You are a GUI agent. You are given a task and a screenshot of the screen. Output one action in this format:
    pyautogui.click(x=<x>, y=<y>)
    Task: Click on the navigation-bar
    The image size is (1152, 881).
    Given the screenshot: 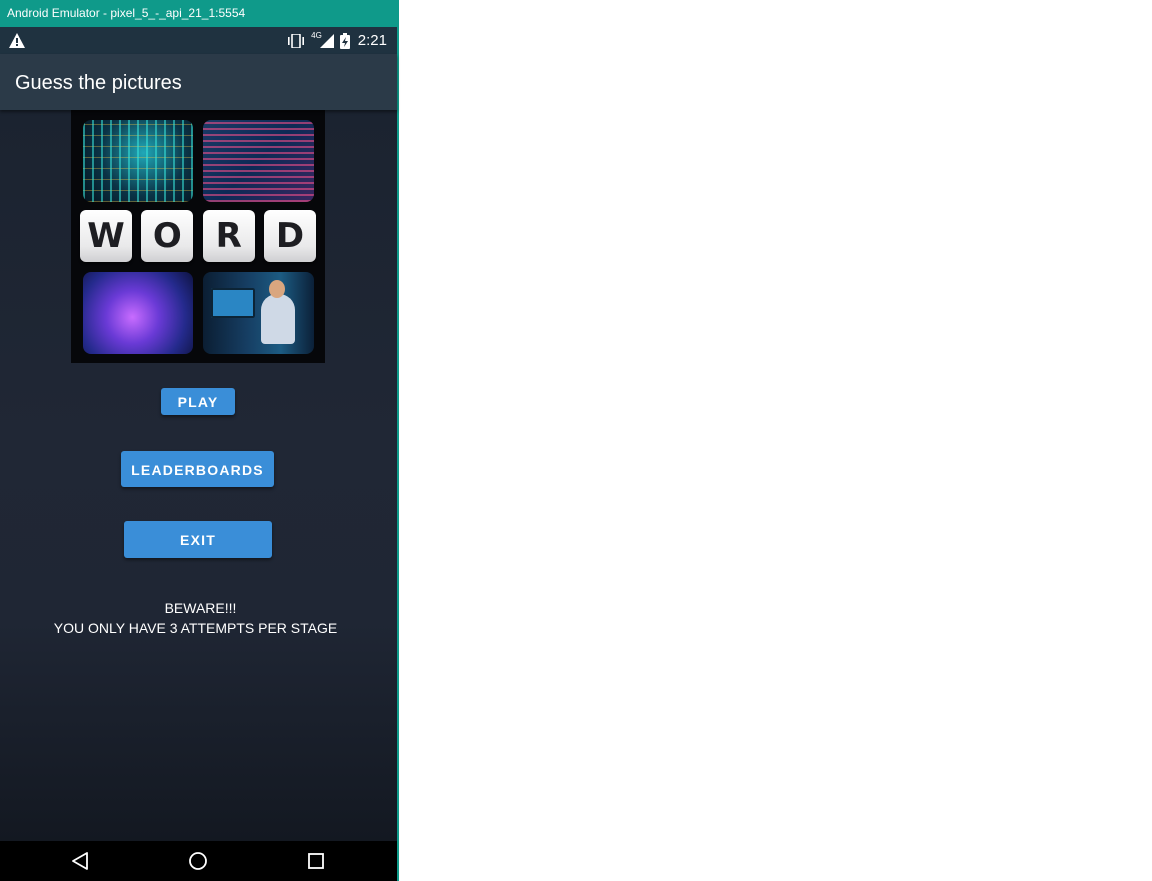 What is the action you would take?
    pyautogui.click(x=198, y=861)
    